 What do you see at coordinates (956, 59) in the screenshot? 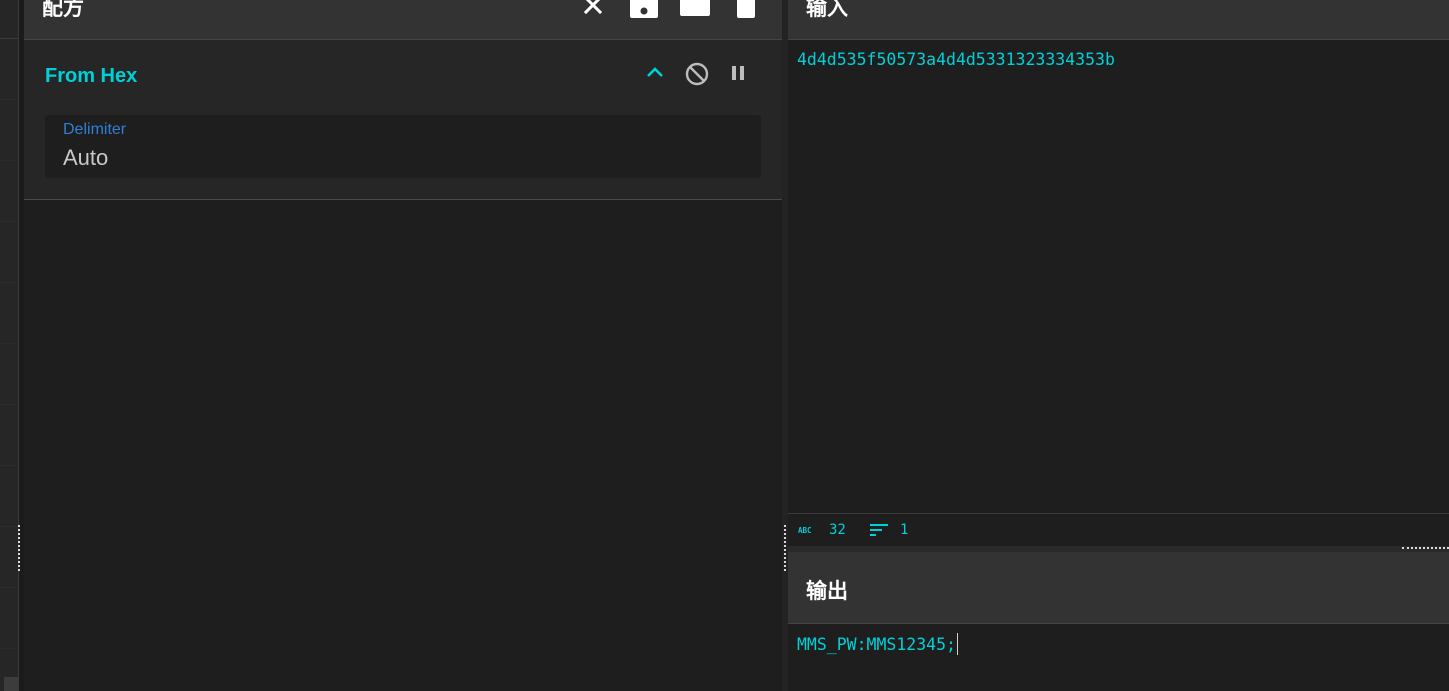
I see `input-textarea: 4d4d535f50573a4d4d5331323334353b` at bounding box center [956, 59].